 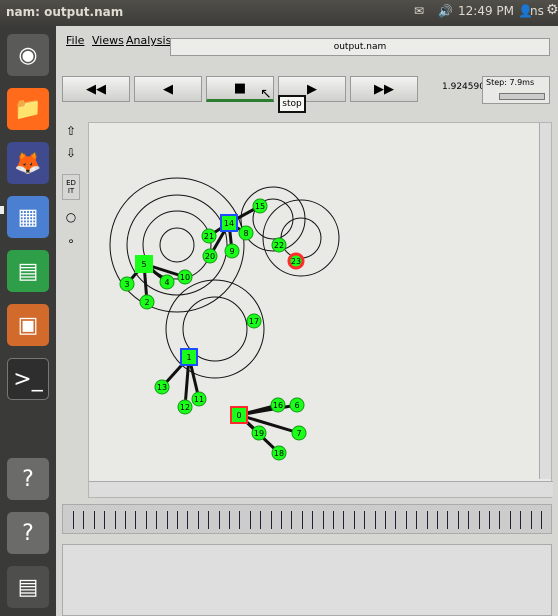 I want to click on node-label: 0, so click(x=238, y=415).